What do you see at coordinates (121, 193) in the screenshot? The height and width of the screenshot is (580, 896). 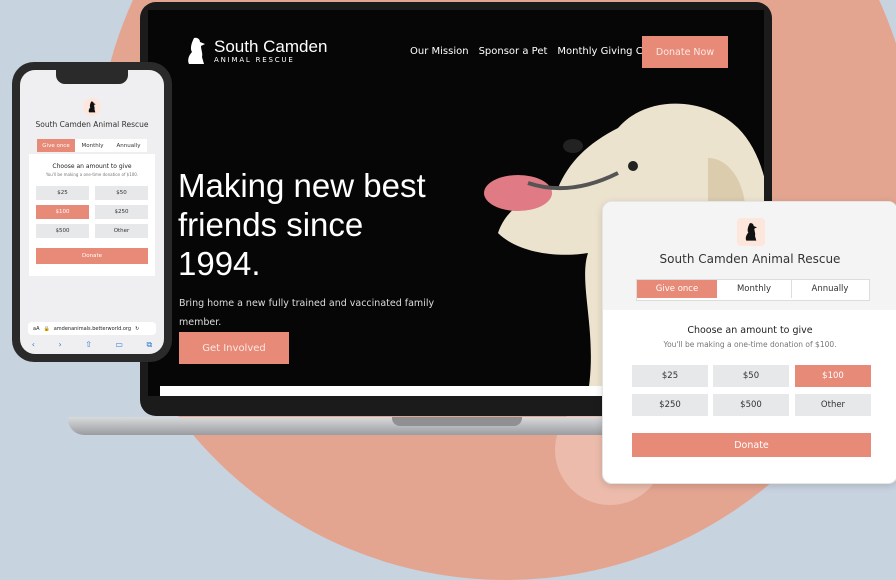 I see `phone-amount-50: $50` at bounding box center [121, 193].